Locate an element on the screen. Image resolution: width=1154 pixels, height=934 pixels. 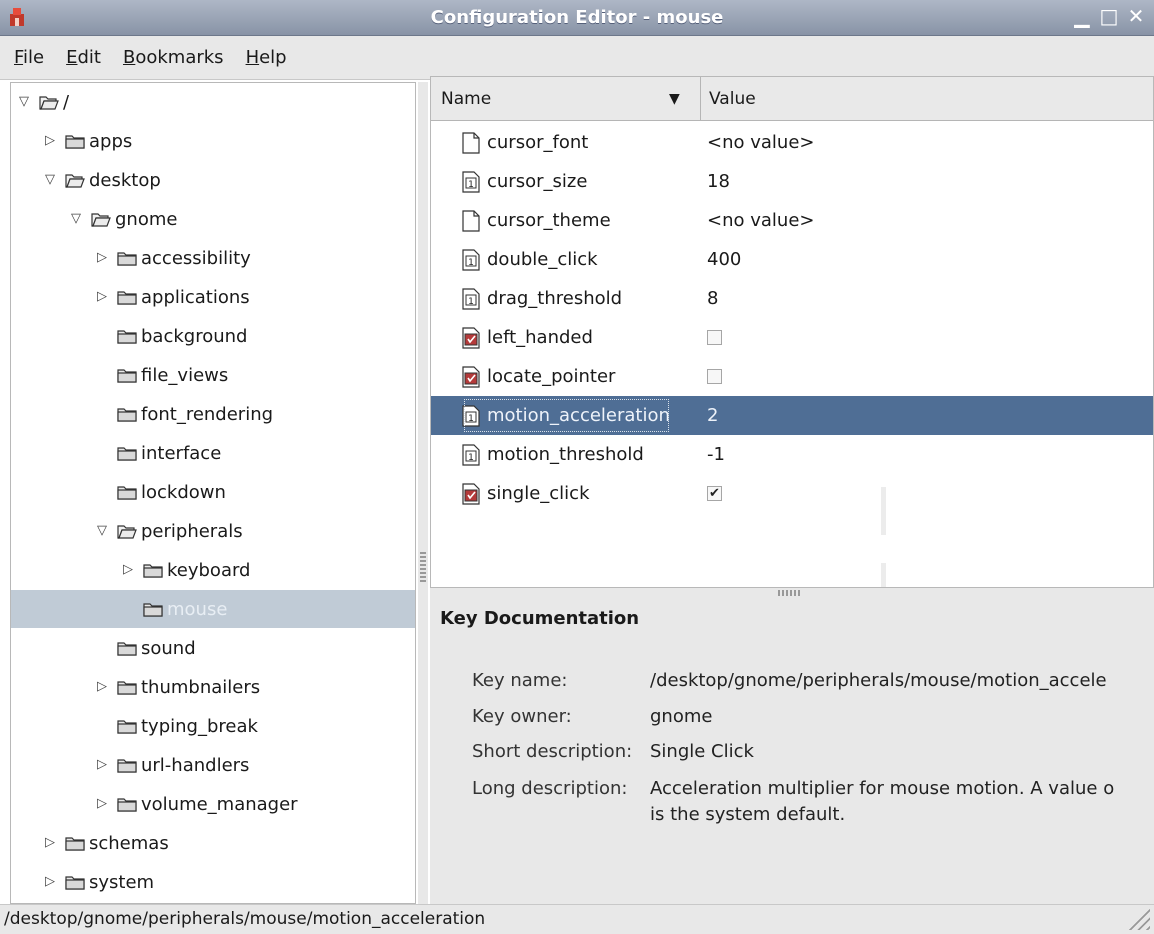
column-header-value: Value is located at coordinates (732, 99).